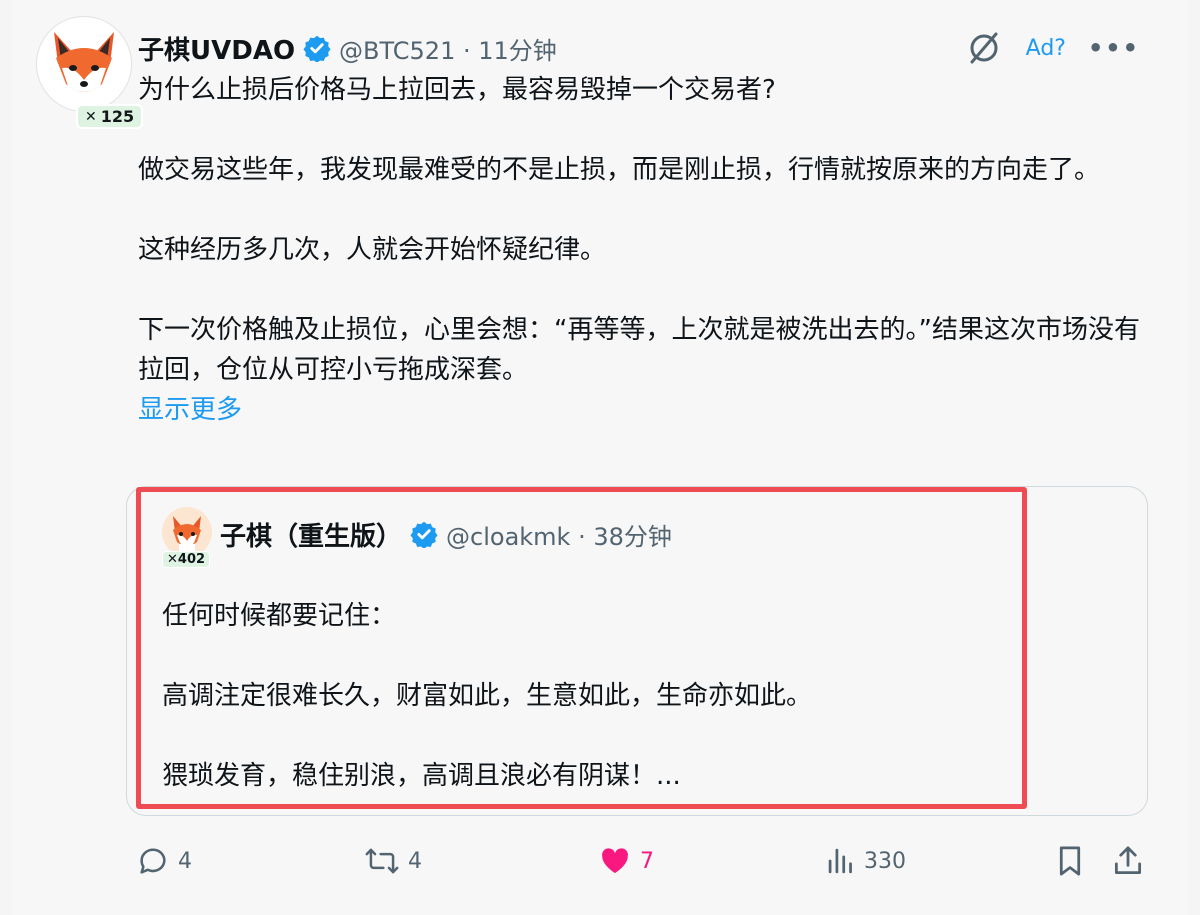  Describe the element at coordinates (191, 559) in the screenshot. I see `quote-badge-count: 402` at that location.